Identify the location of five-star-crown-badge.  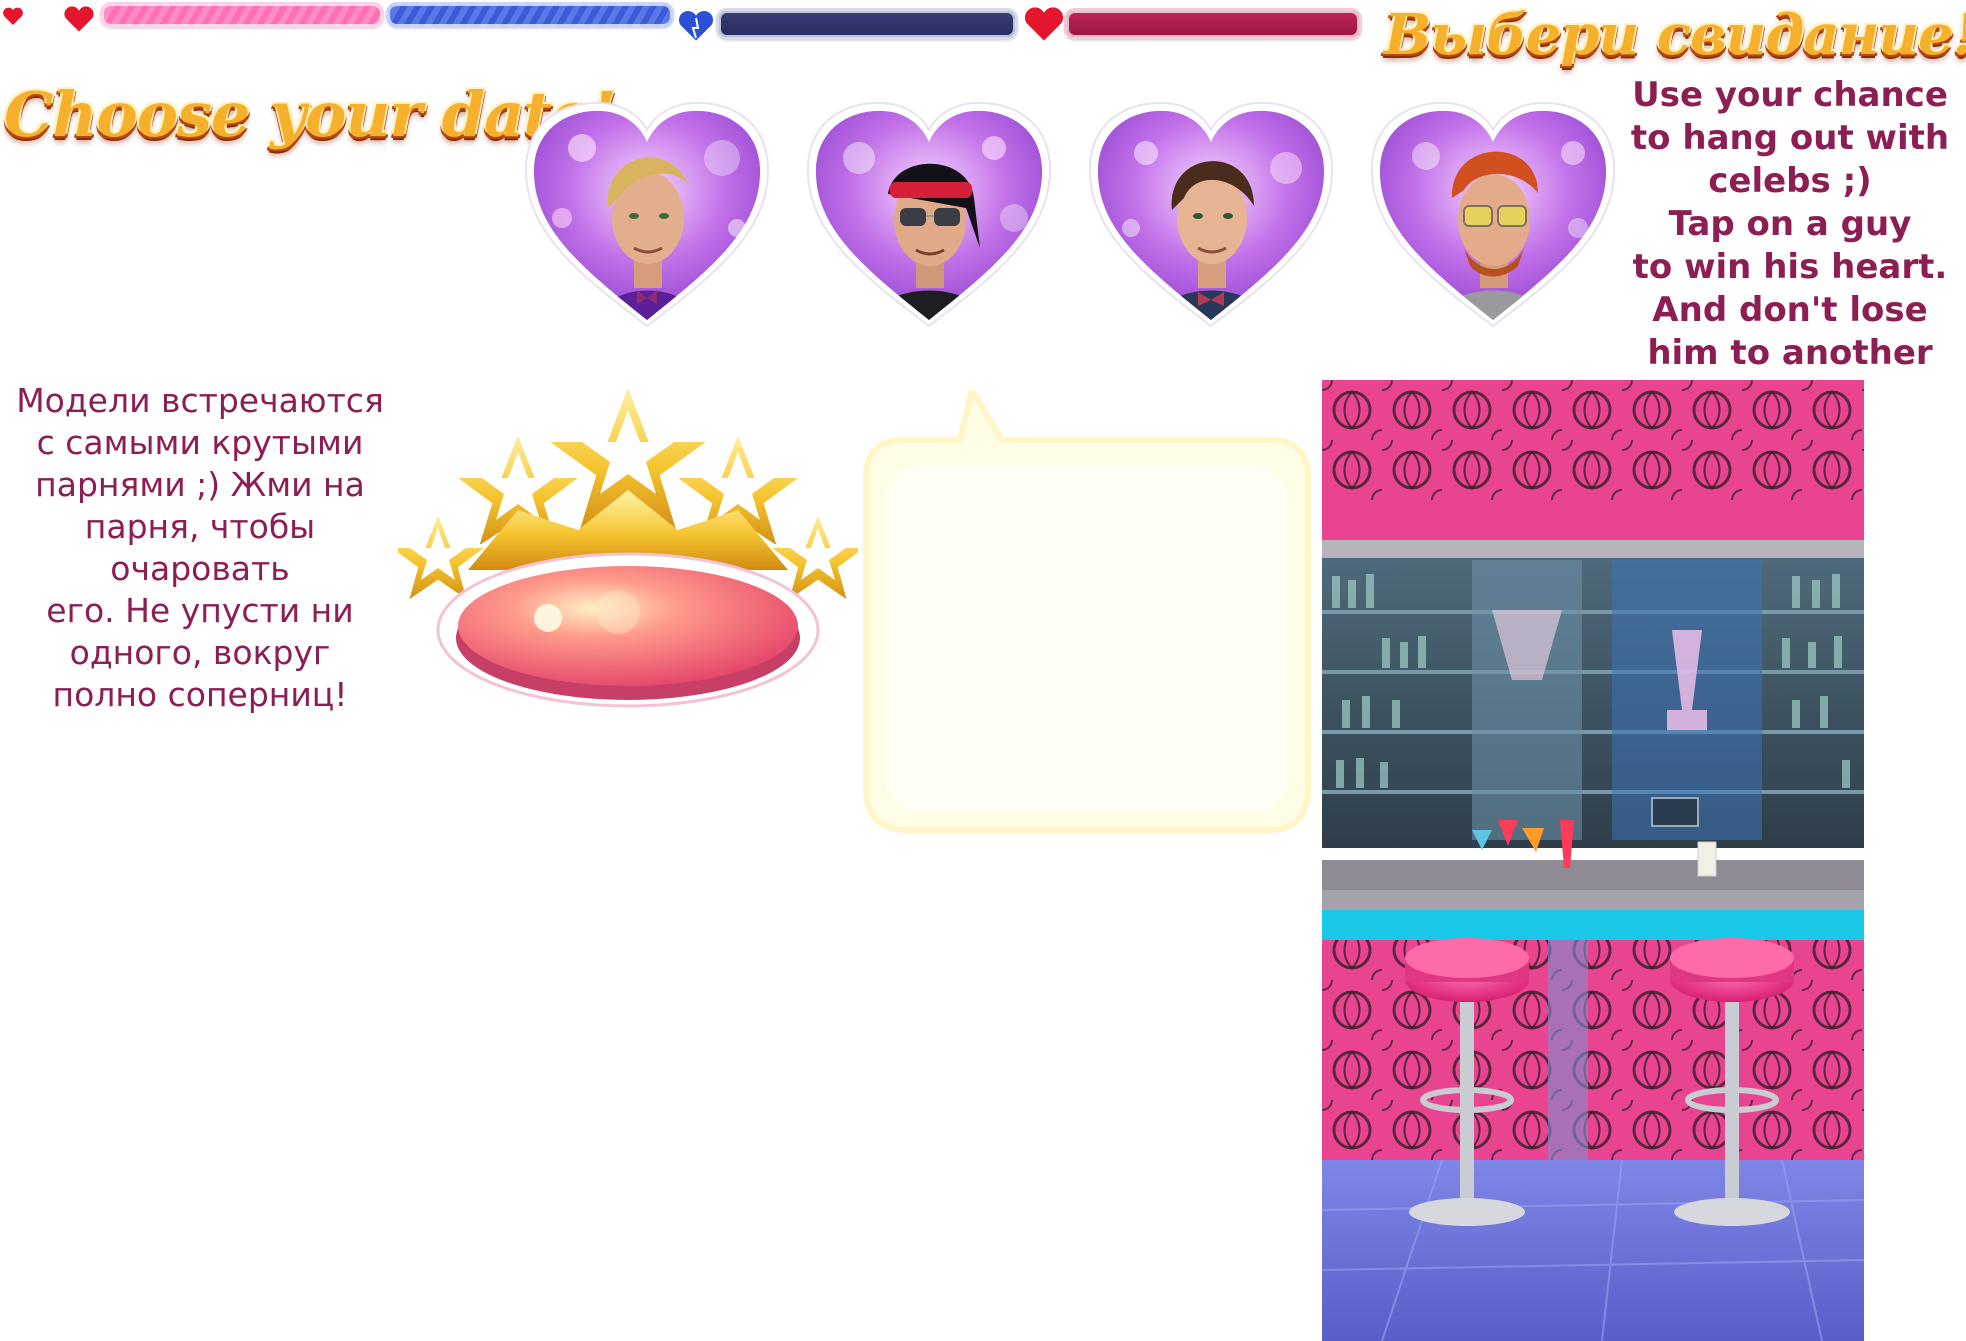
(628, 543).